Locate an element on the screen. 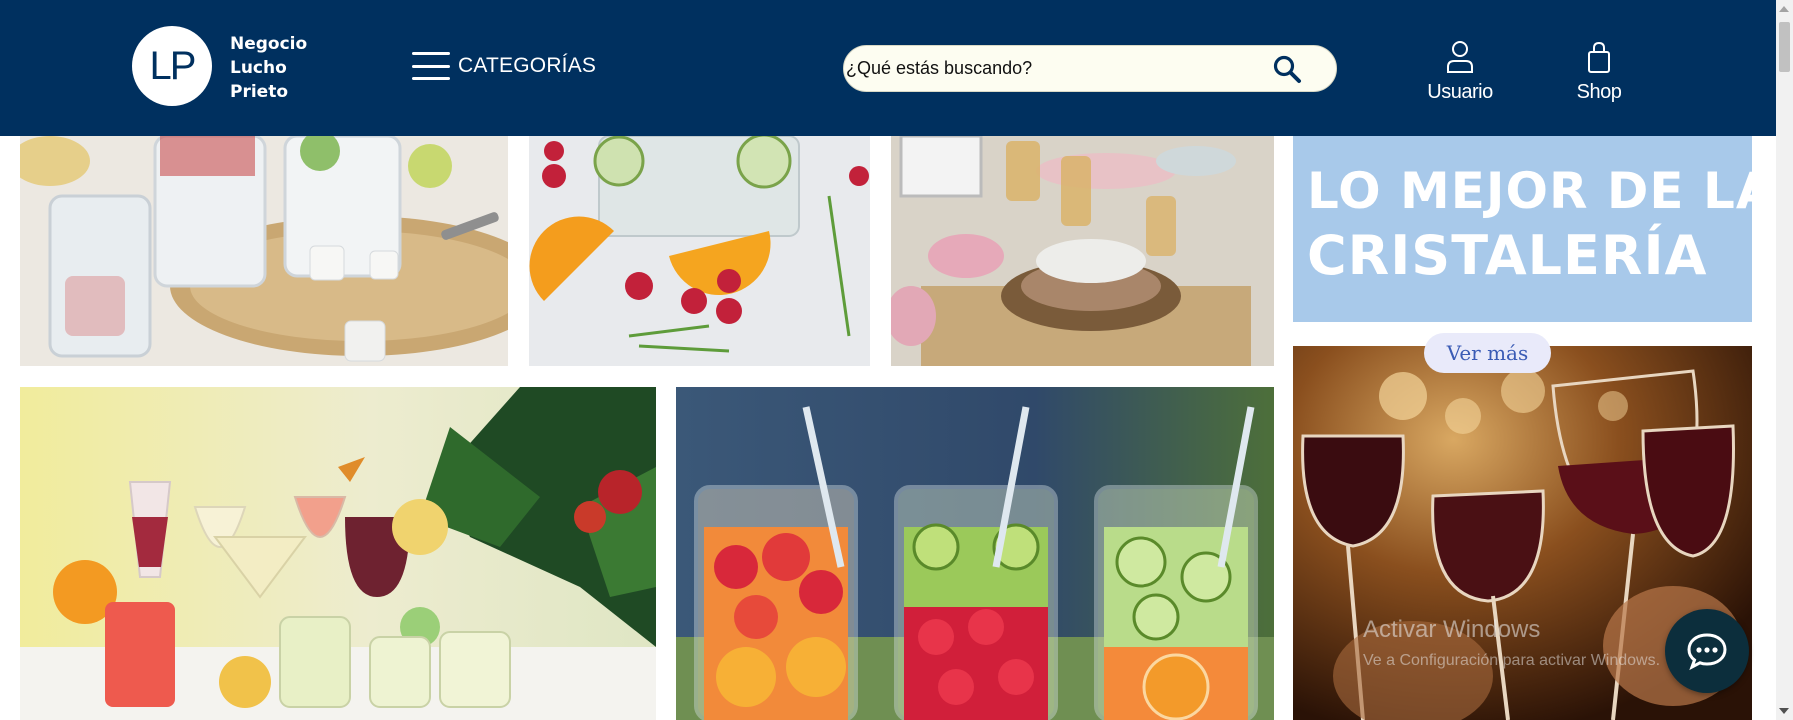 This screenshot has height=720, width=1793. promo-title-line2: CRISTALERÍA is located at coordinates (1507, 255).